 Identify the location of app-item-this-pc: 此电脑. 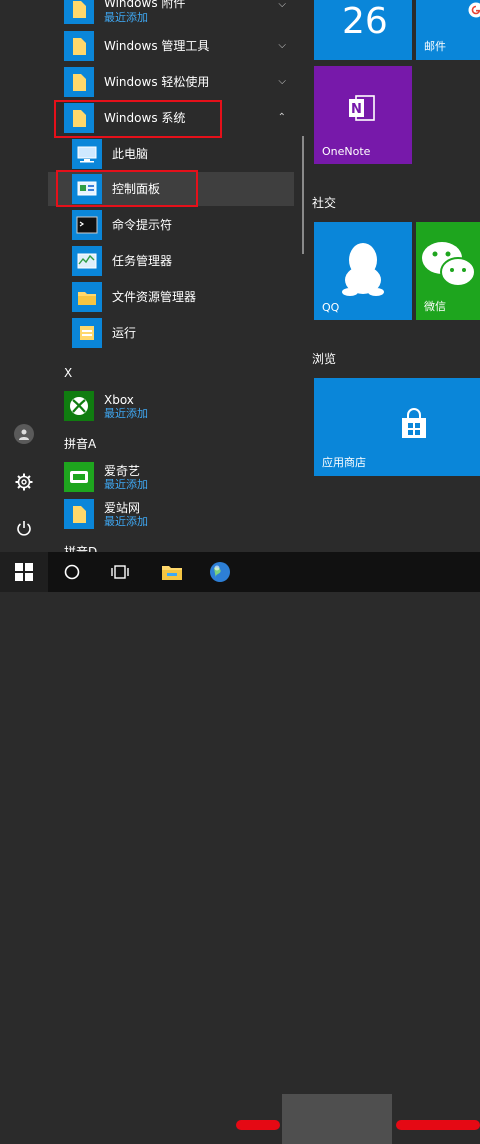
(171, 154).